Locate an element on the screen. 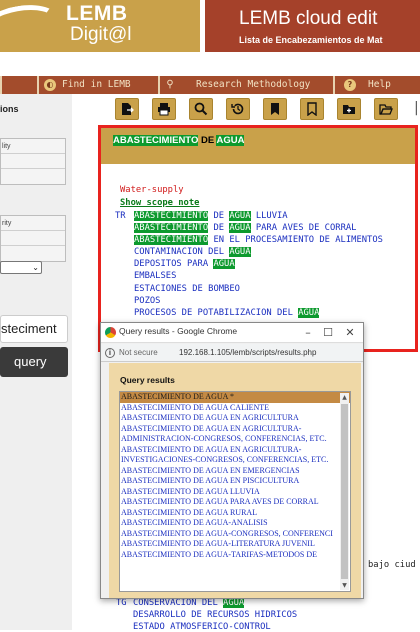  related-term: CONTAMINACION DEL AGUA is located at coordinates (192, 252).